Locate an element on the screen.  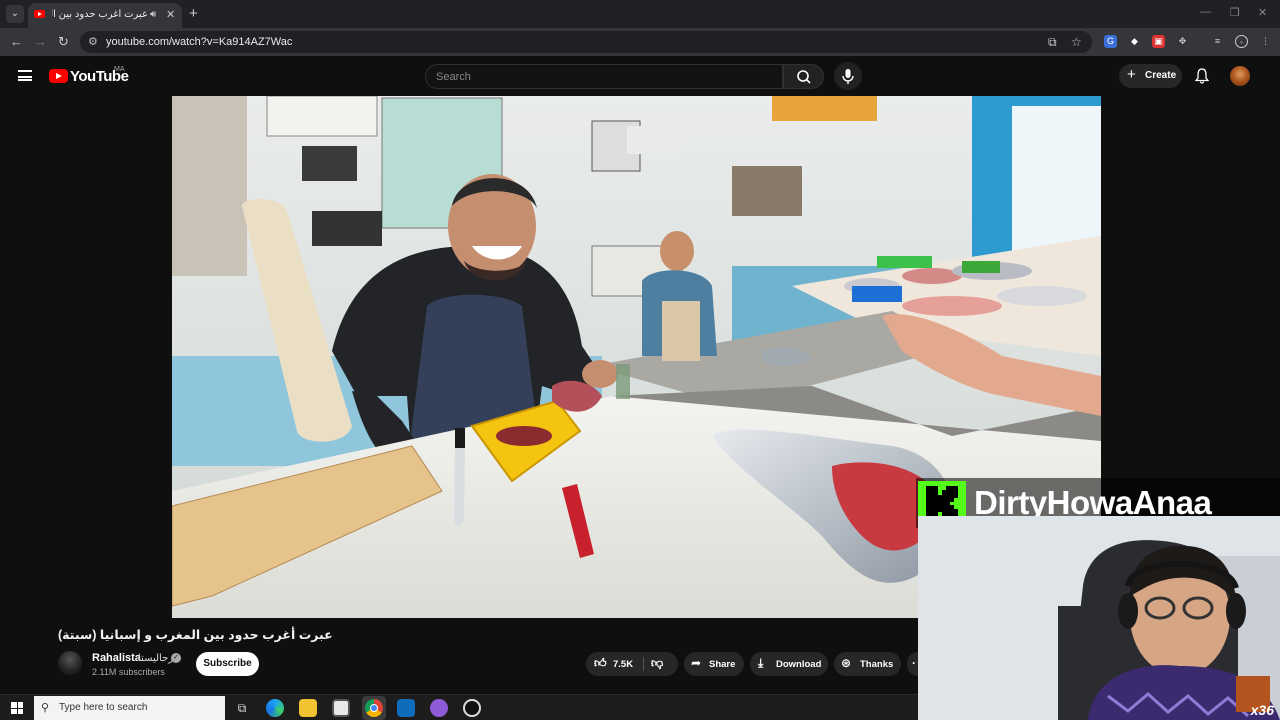
minimize-icon: — is located at coordinates (1205, 12).